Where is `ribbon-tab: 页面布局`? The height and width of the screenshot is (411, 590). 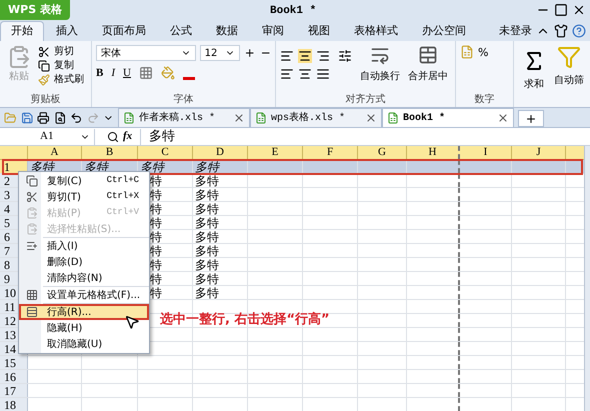 ribbon-tab: 页面布局 is located at coordinates (124, 31).